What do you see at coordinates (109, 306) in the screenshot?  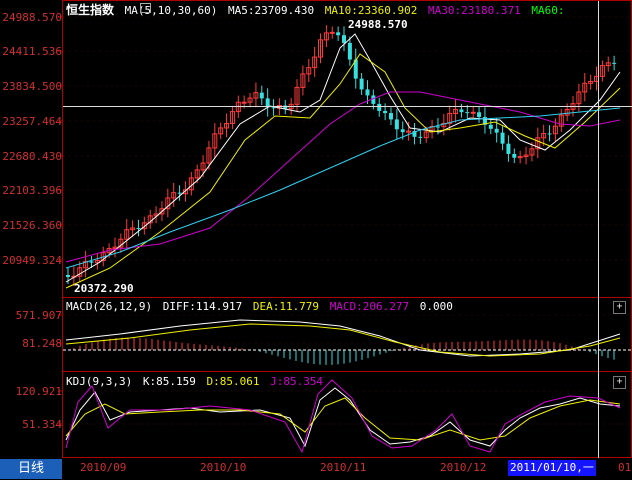 I see `macd-params: MACD(26,12,9)` at bounding box center [109, 306].